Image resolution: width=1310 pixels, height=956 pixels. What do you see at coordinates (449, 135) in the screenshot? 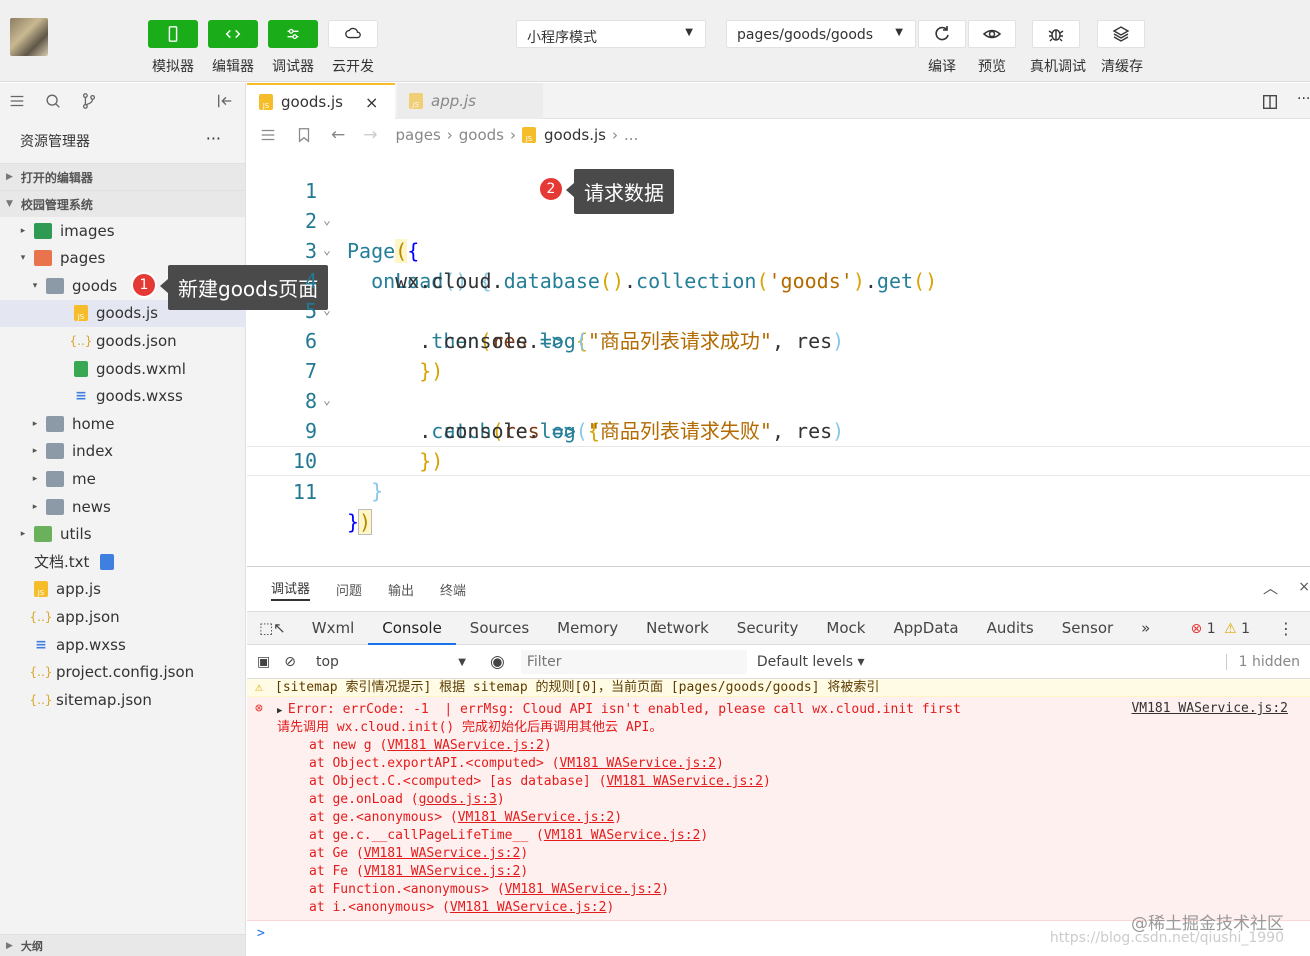
I see `chevron-right-icon: ›` at bounding box center [449, 135].